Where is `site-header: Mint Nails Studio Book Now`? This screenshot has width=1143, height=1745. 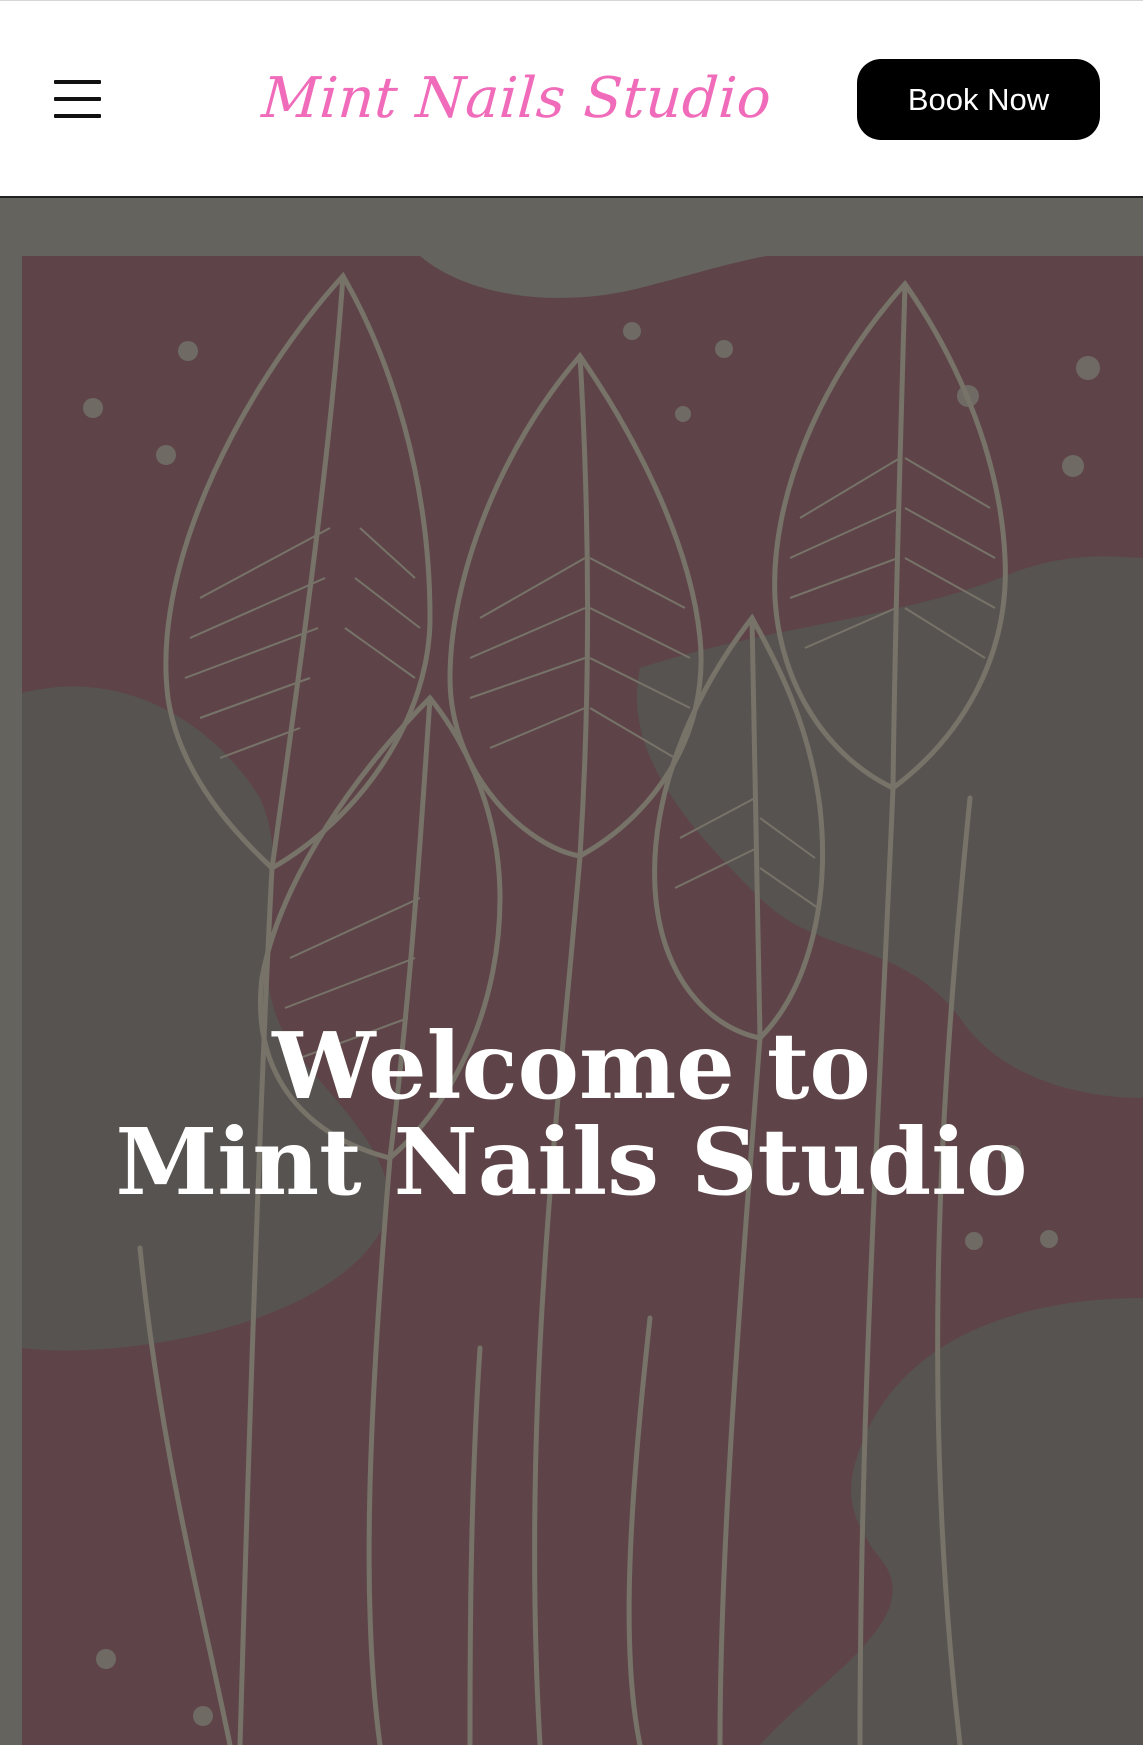
site-header: Mint Nails Studio Book Now is located at coordinates (571, 98).